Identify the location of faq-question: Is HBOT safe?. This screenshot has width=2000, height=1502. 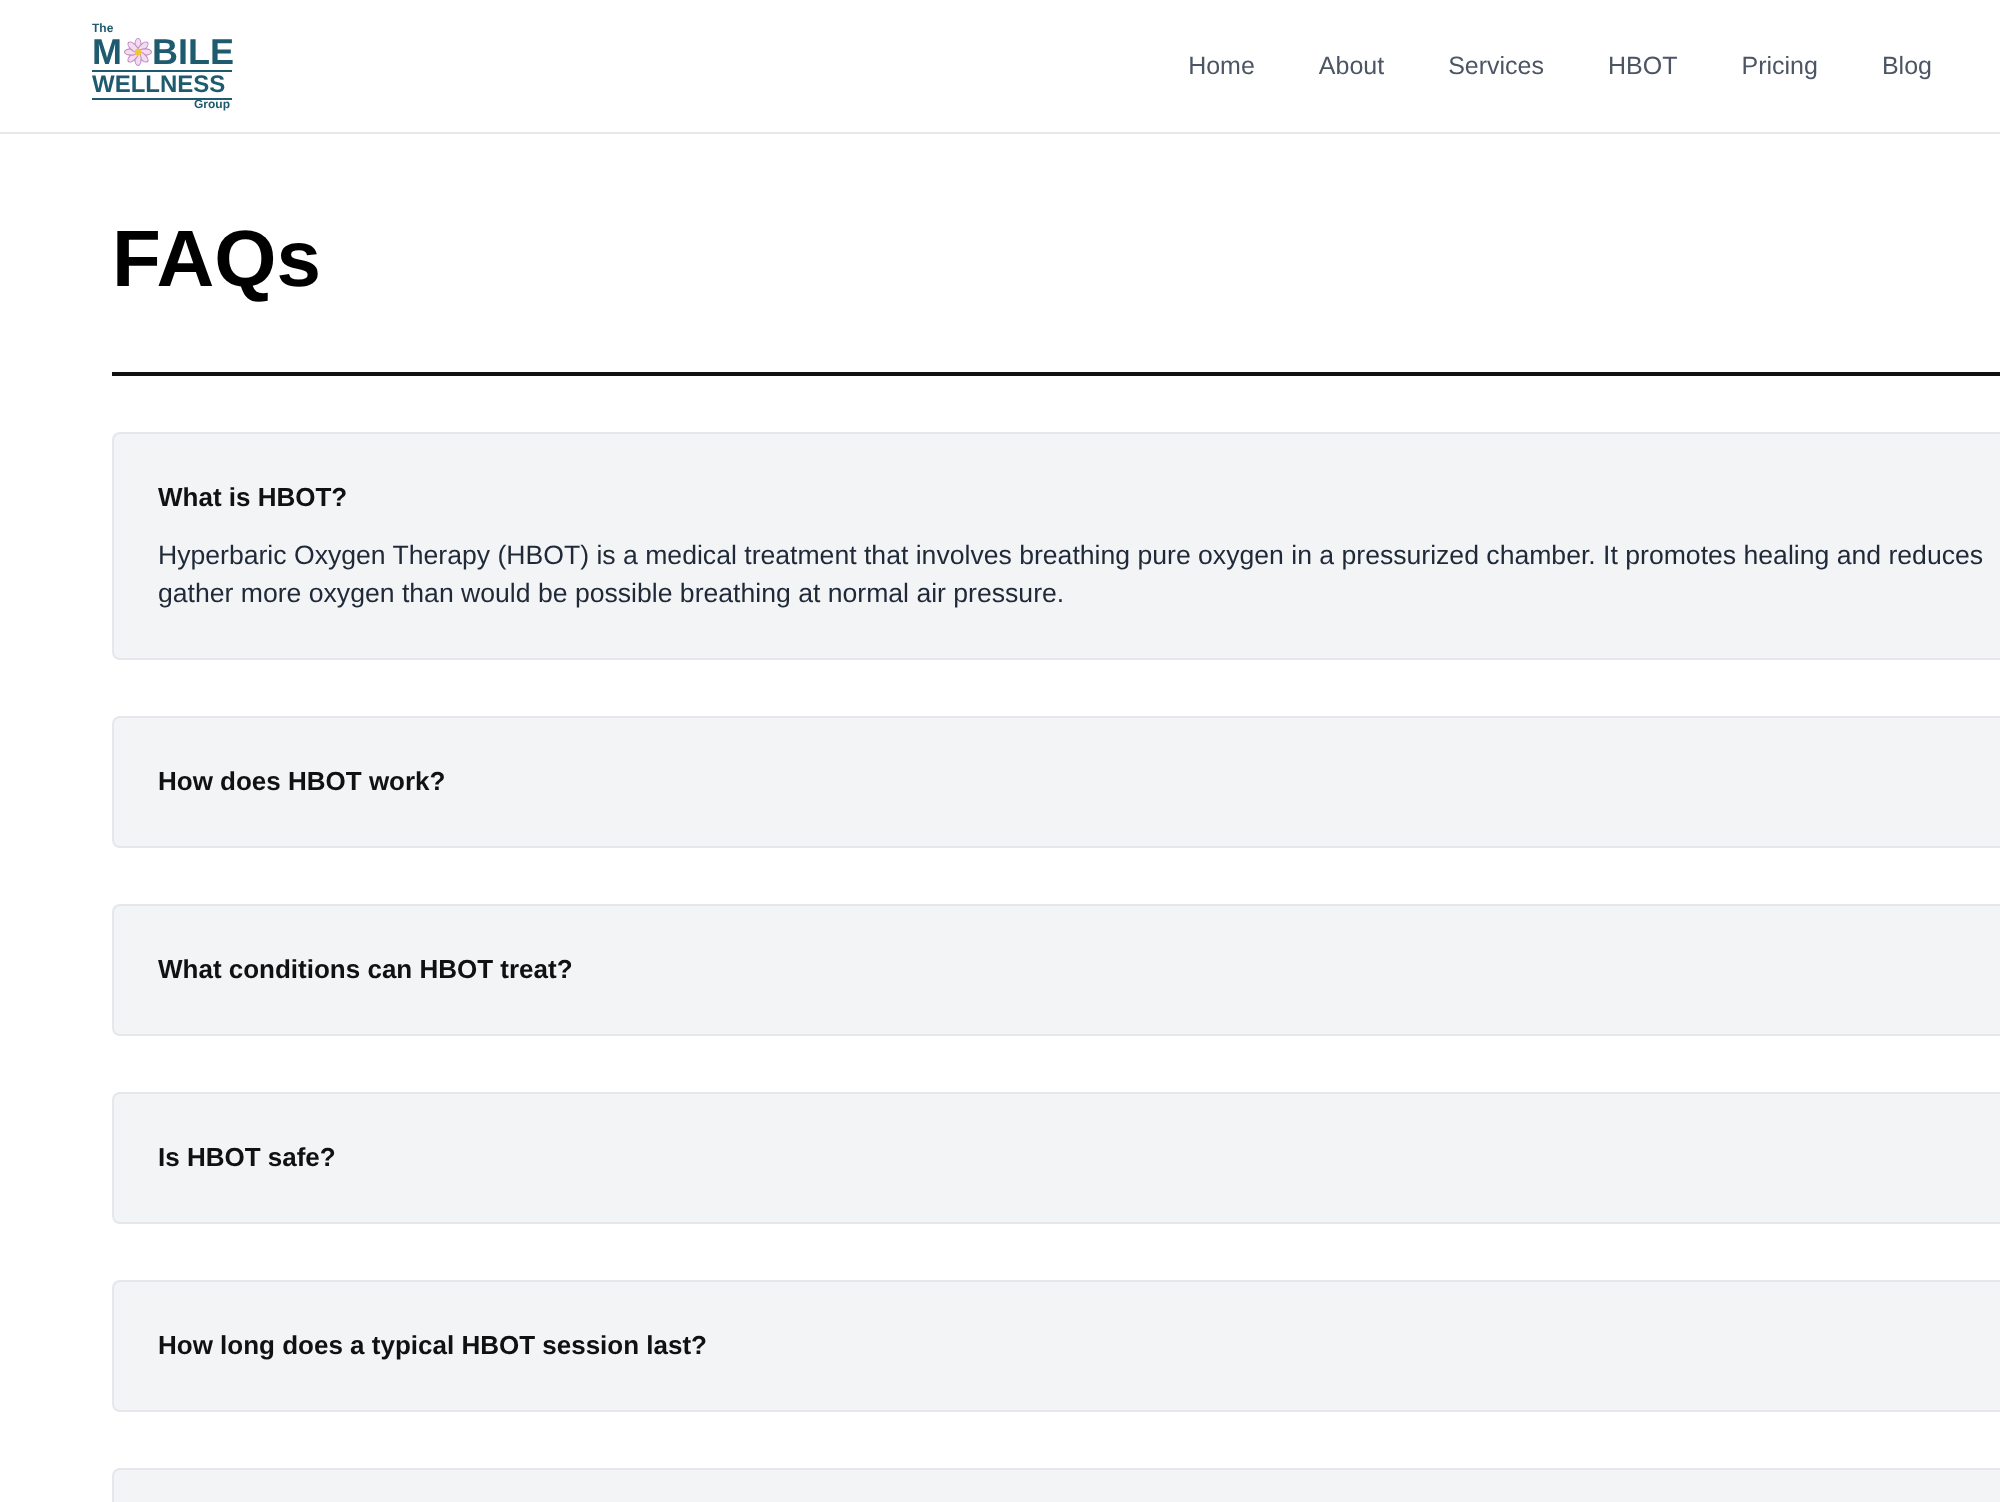
(247, 1157).